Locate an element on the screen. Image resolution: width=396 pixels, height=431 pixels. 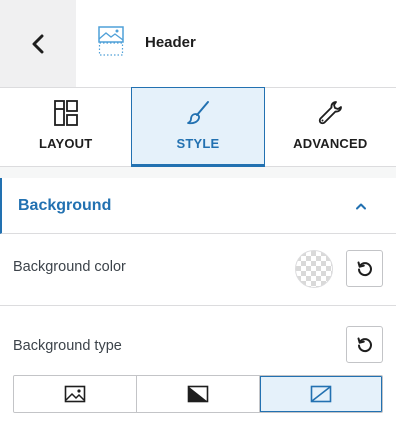
section-title: Background is located at coordinates (65, 205).